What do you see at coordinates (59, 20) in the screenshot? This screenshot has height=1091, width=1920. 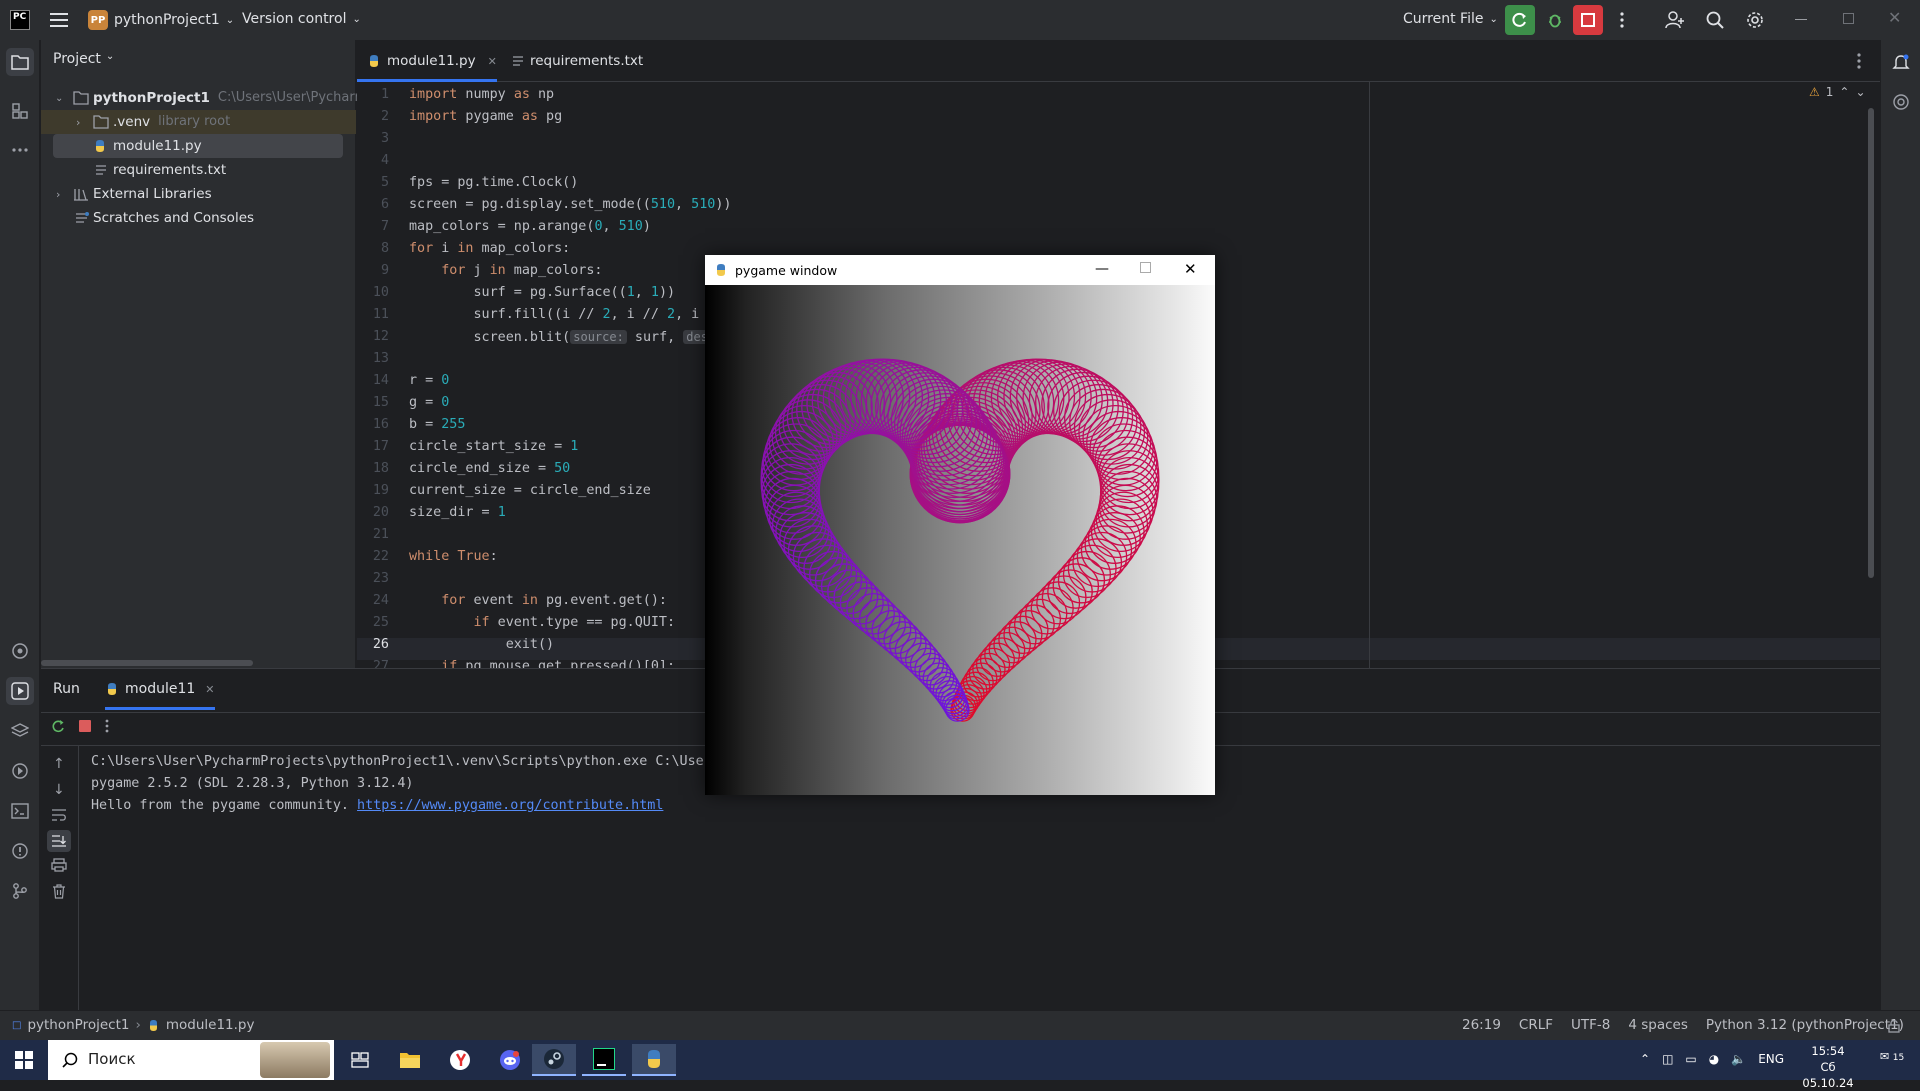 I see `main-menu-icon` at bounding box center [59, 20].